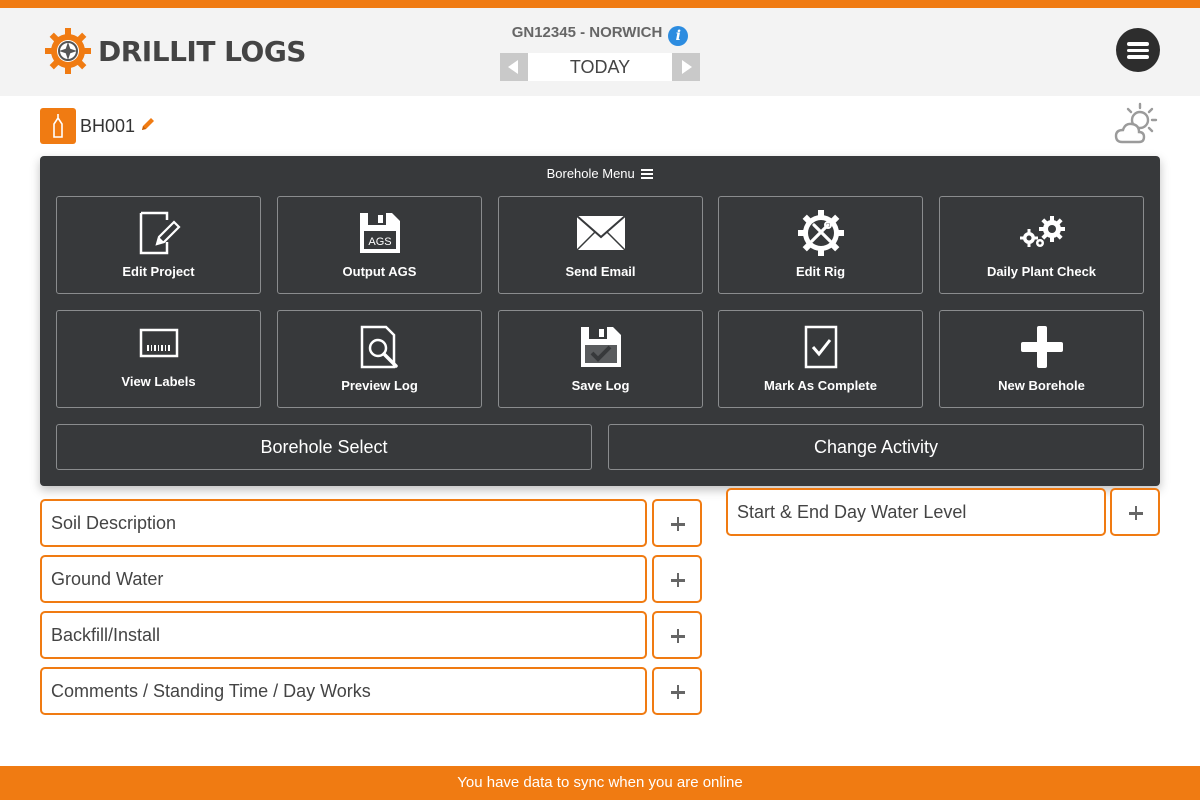 The width and height of the screenshot is (1200, 800). I want to click on borehole-header: BH001, so click(98, 126).